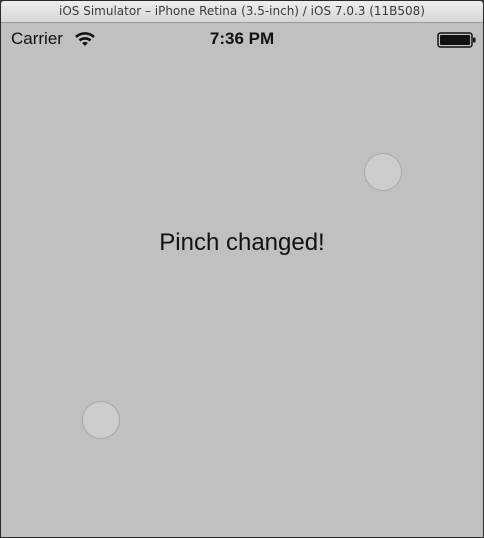 The width and height of the screenshot is (484, 538). What do you see at coordinates (242, 242) in the screenshot?
I see `gesture-status-label: Pinch changed!` at bounding box center [242, 242].